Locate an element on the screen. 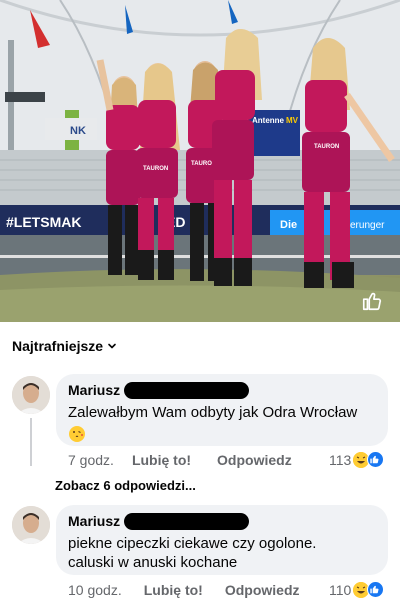 This screenshot has width=400, height=601. comment-actions: 10 godz. Lubię to! Odpowiedz is located at coordinates (184, 590).